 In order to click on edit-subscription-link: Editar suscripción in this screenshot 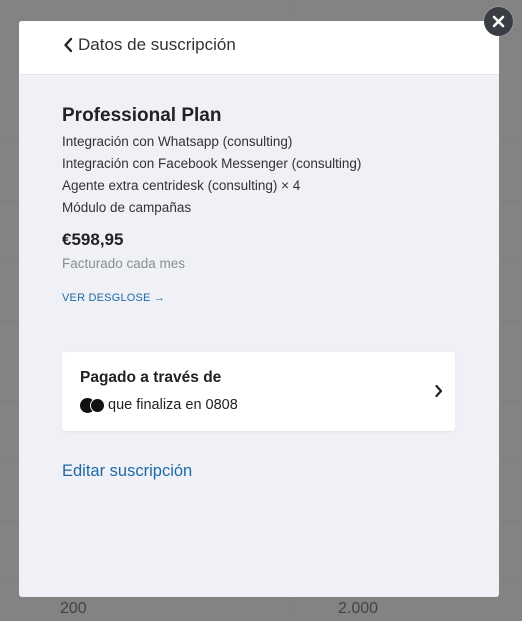, I will do `click(127, 471)`.